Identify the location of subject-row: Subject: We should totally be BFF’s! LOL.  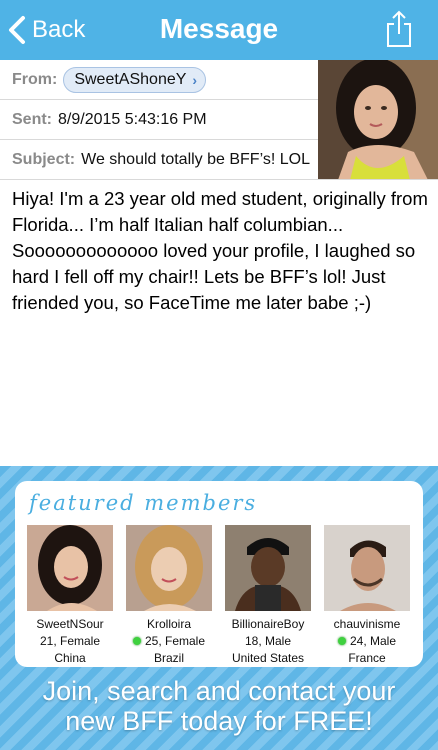
(159, 160).